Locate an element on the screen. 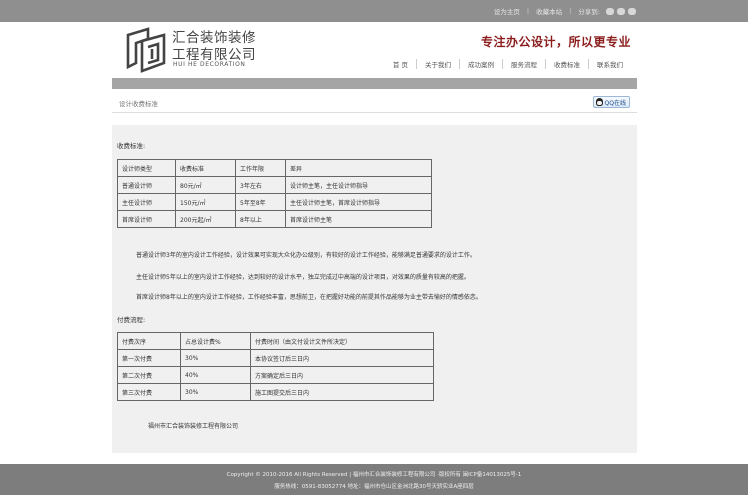 Image resolution: width=748 pixels, height=495 pixels. table-cell: 第二次付费 is located at coordinates (149, 375).